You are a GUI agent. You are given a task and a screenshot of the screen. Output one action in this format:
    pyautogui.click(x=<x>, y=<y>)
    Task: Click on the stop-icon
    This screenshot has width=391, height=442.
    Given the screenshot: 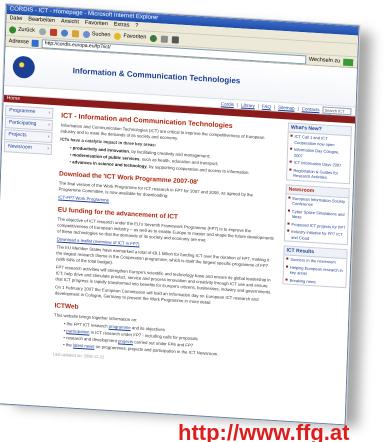 What is the action you would take?
    pyautogui.click(x=53, y=32)
    